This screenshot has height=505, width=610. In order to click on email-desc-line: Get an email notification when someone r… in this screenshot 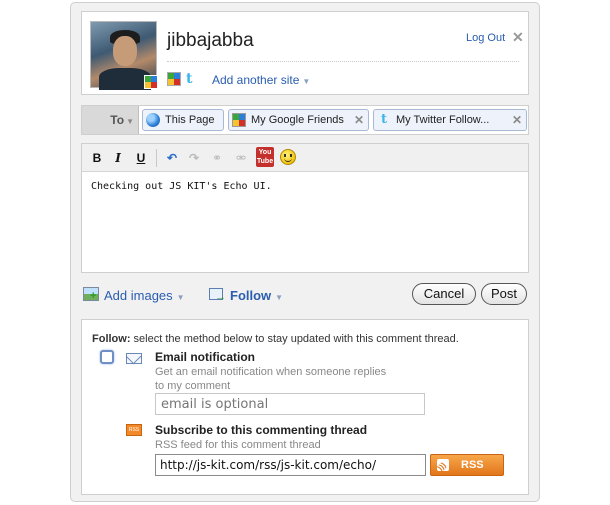, I will do `click(271, 372)`.